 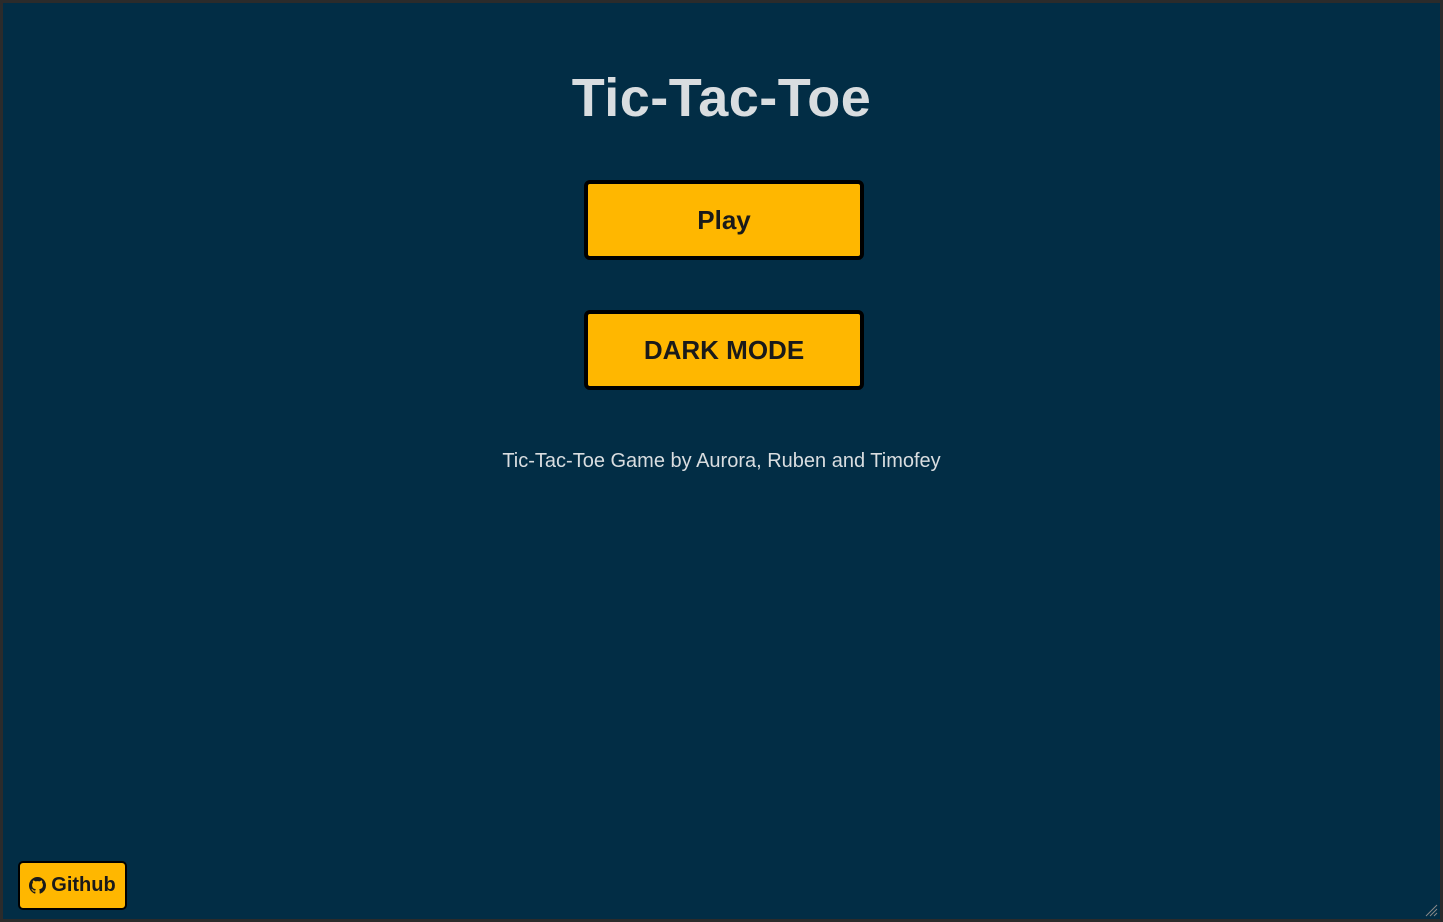 I want to click on page-title: Tic-Tac-Toe, so click(x=721, y=98).